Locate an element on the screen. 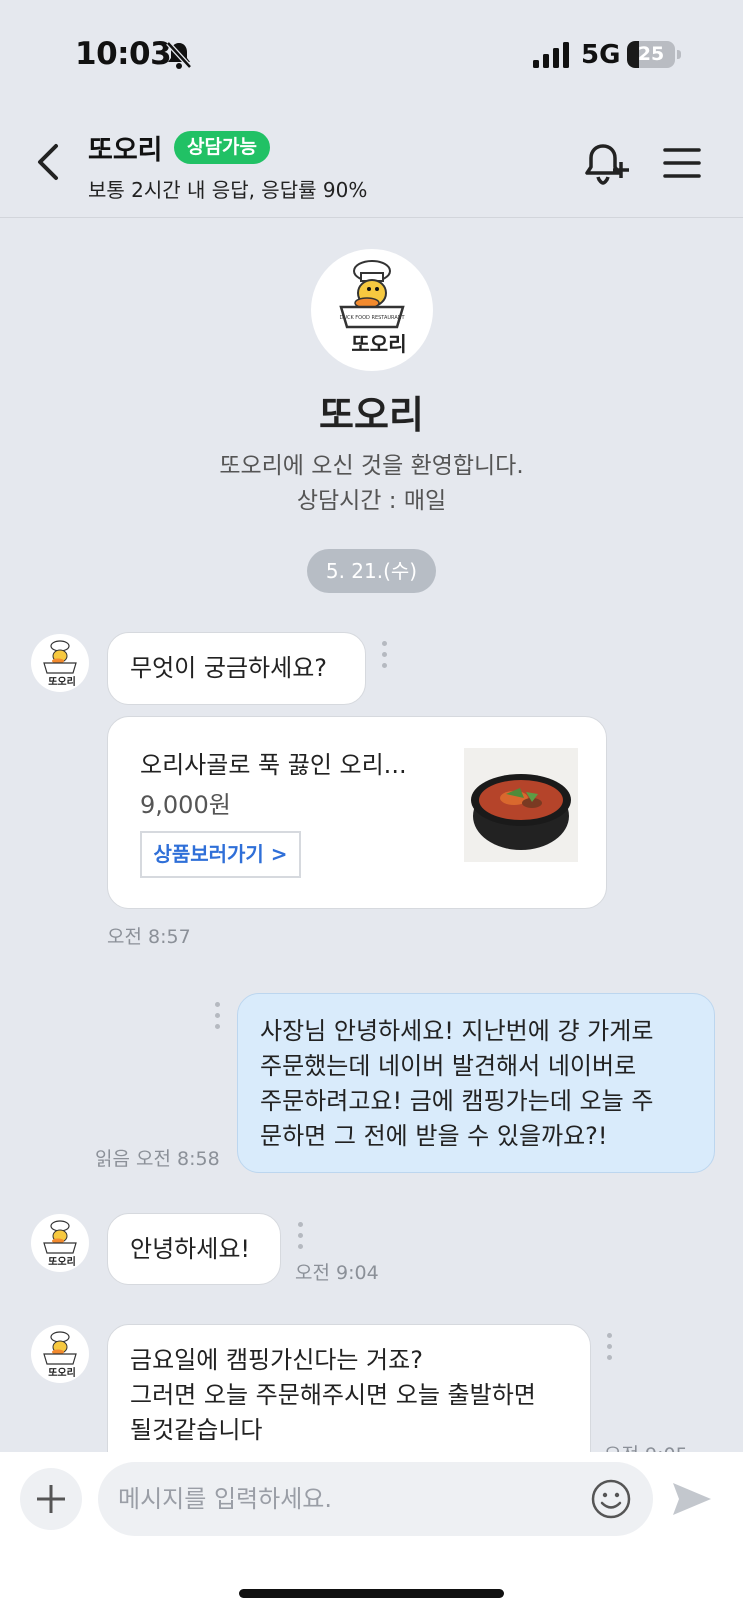 The height and width of the screenshot is (1611, 743). battery-icon: 25 is located at coordinates (654, 54).